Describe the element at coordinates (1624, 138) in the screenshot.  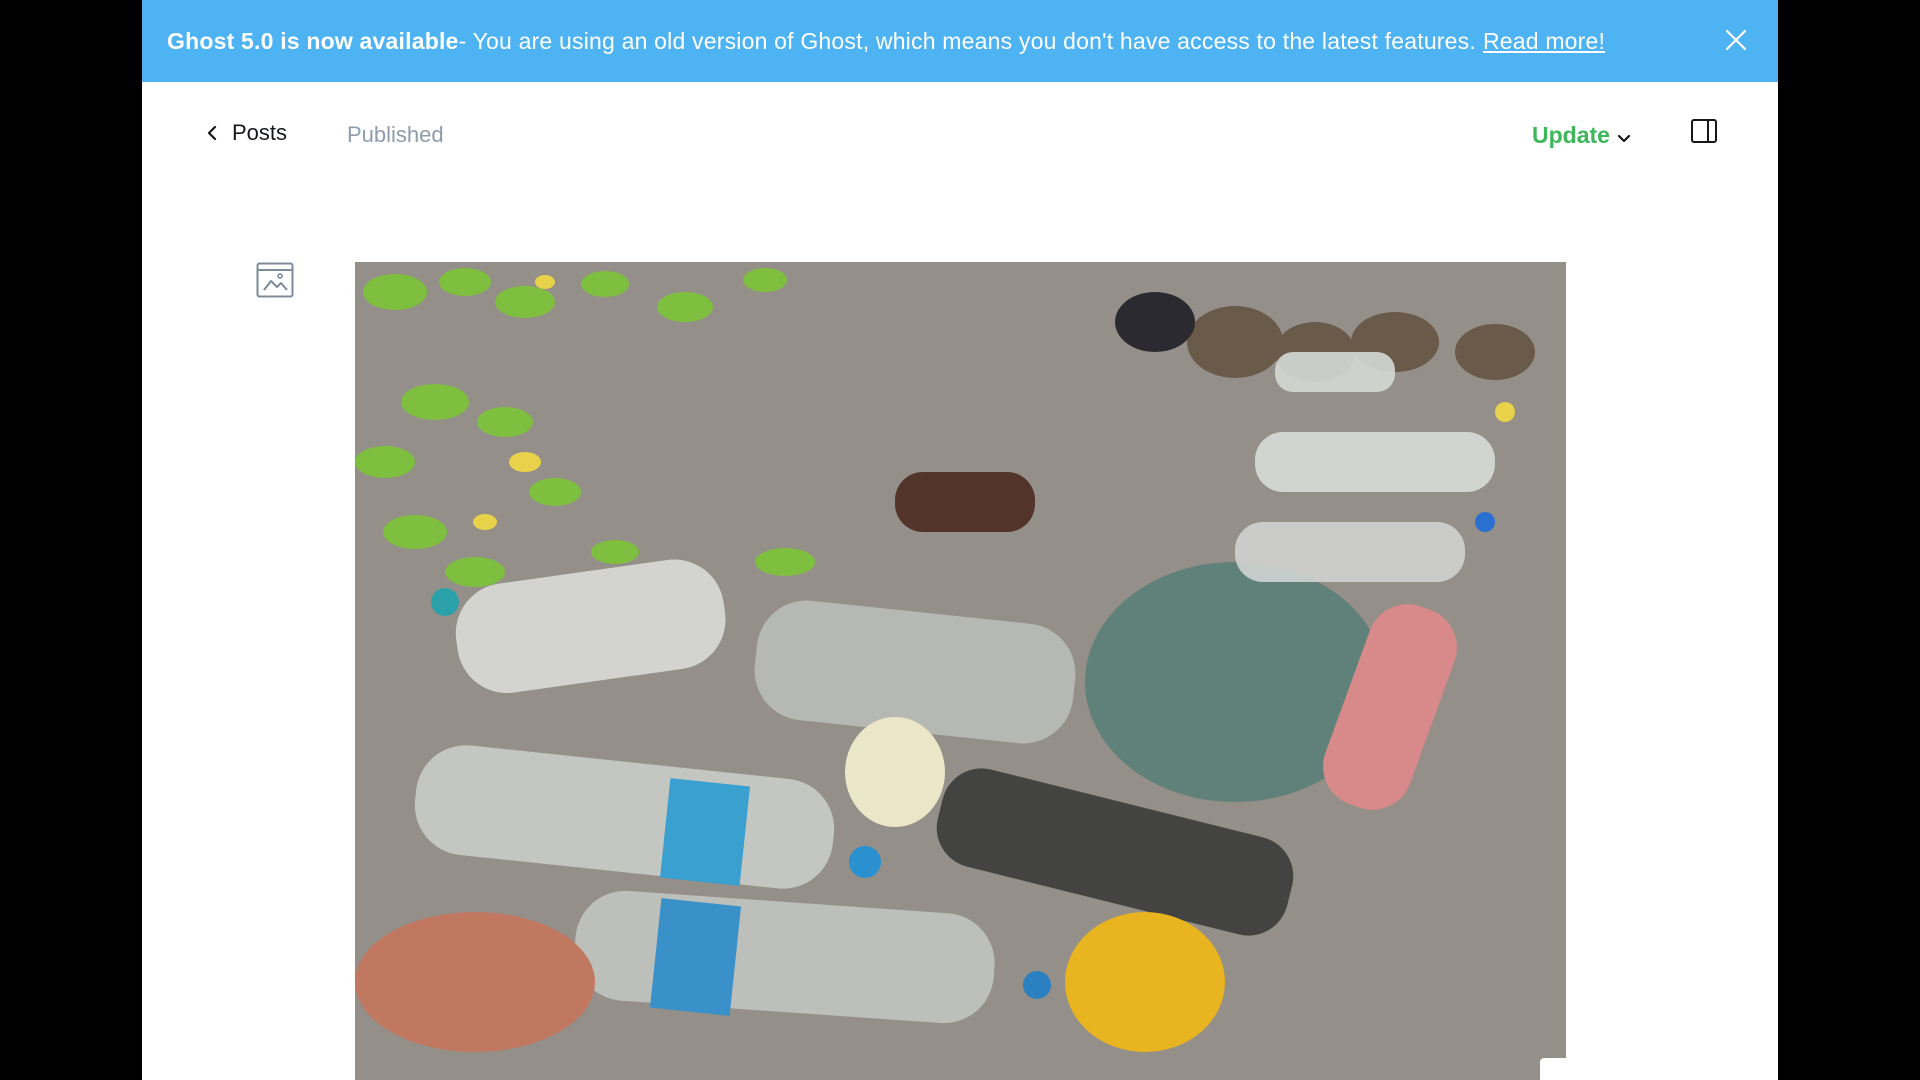
I see `chevron-down-icon` at that location.